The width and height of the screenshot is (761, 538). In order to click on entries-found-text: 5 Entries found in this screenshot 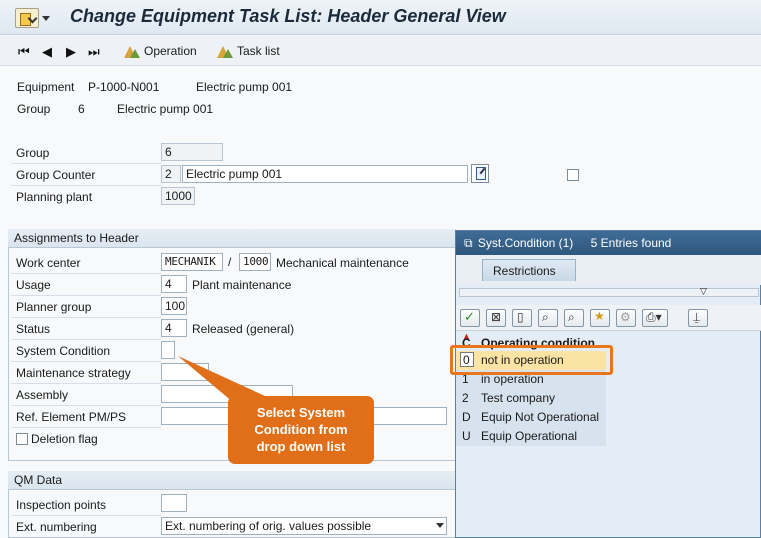, I will do `click(631, 243)`.